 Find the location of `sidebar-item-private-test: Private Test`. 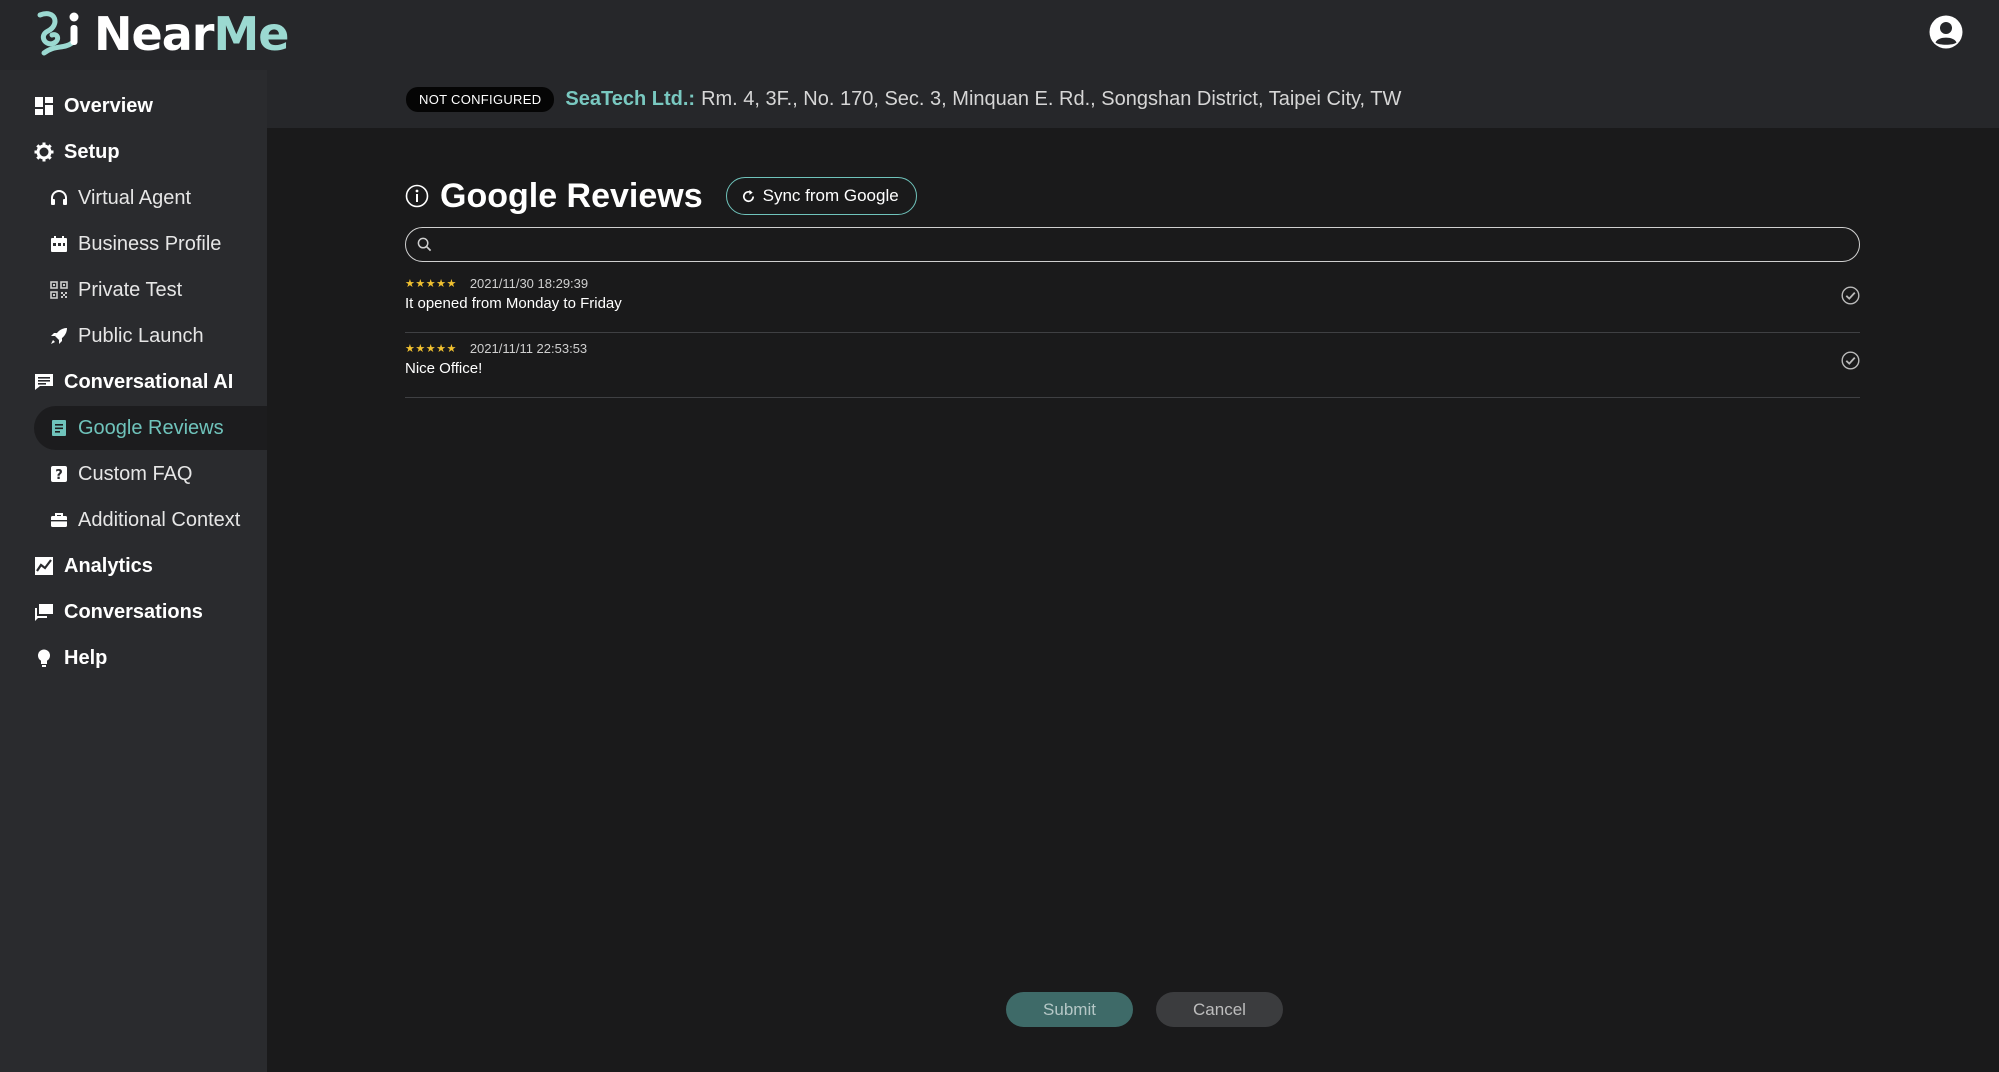

sidebar-item-private-test: Private Test is located at coordinates (133, 290).